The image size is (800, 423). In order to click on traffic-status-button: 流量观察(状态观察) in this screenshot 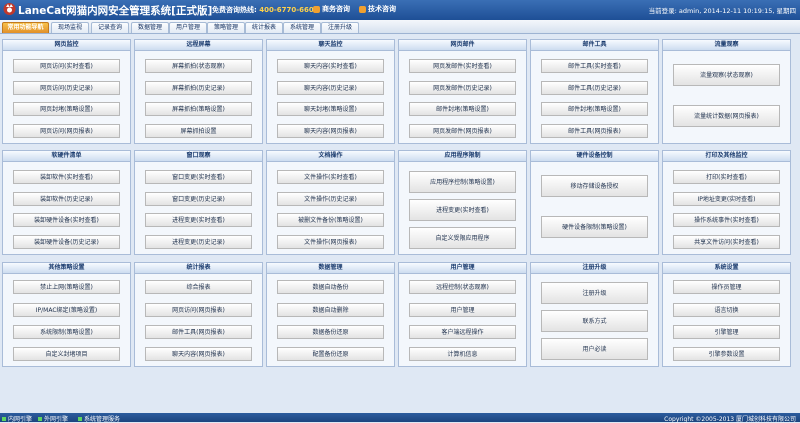, I will do `click(726, 75)`.